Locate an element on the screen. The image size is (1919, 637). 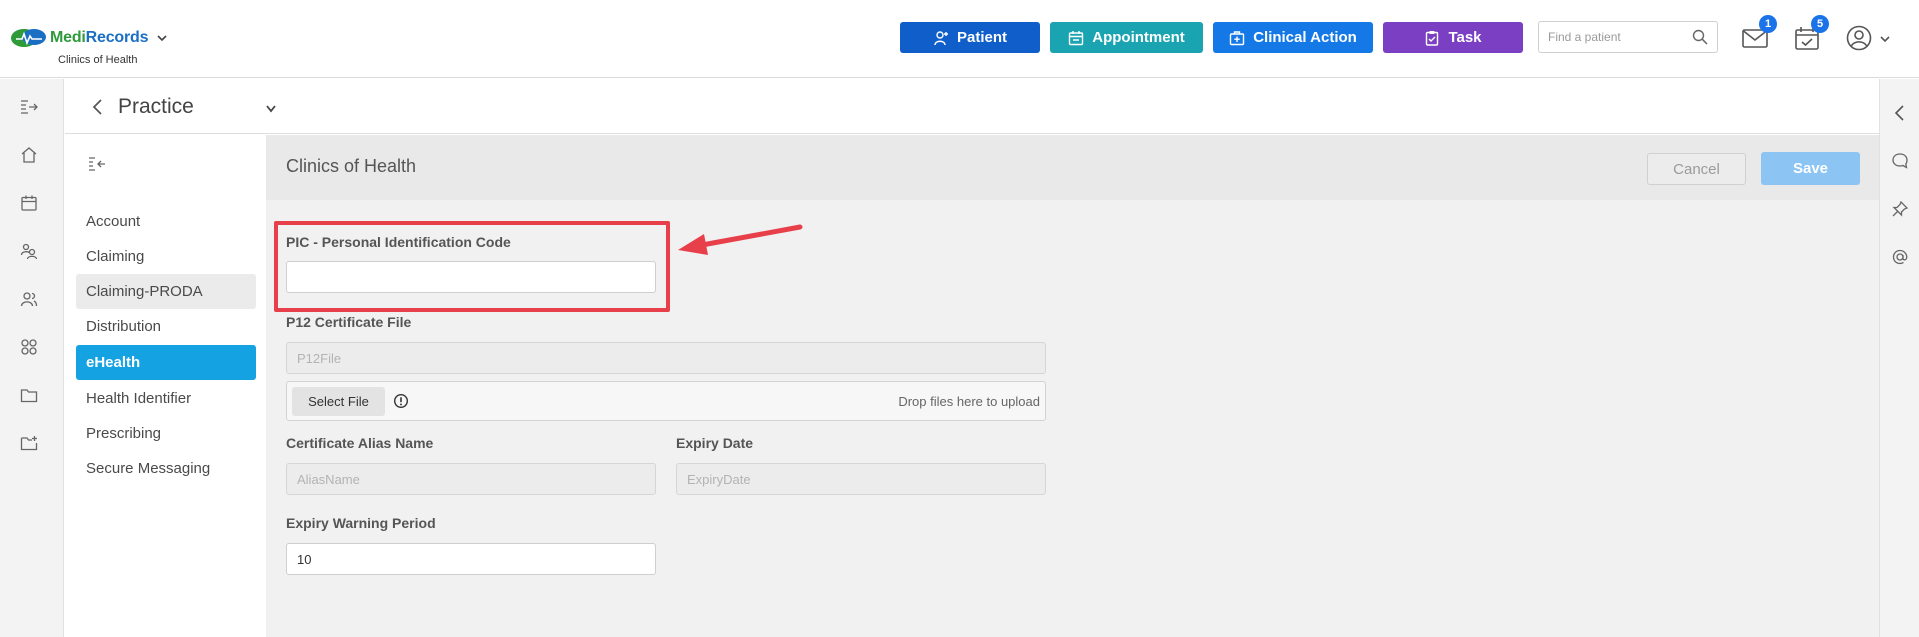
p12-file-input is located at coordinates (666, 358).